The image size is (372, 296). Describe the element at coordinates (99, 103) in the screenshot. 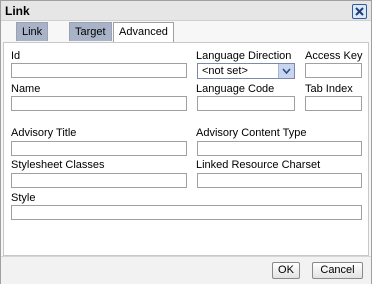

I see `name-input` at that location.